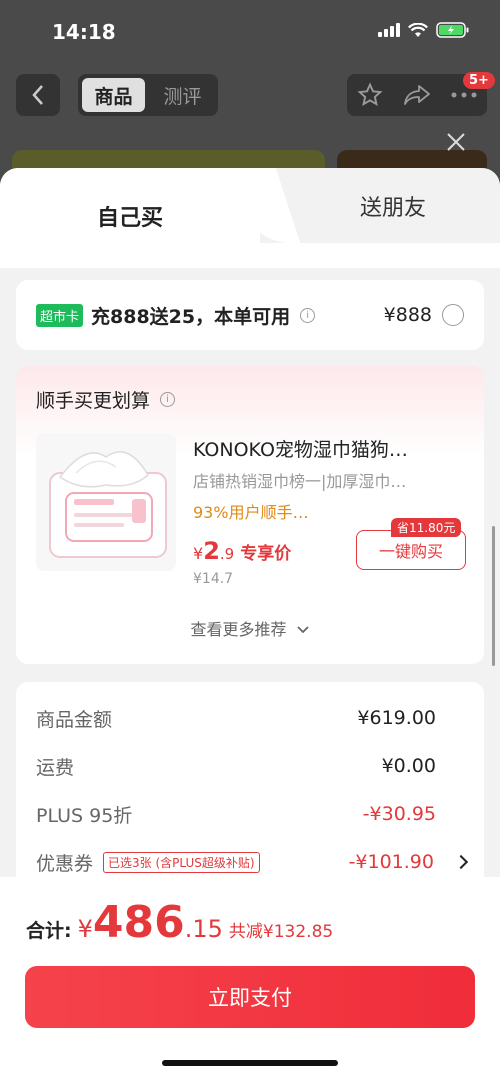 The height and width of the screenshot is (1083, 500). I want to click on supermarket-card-radio, so click(453, 315).